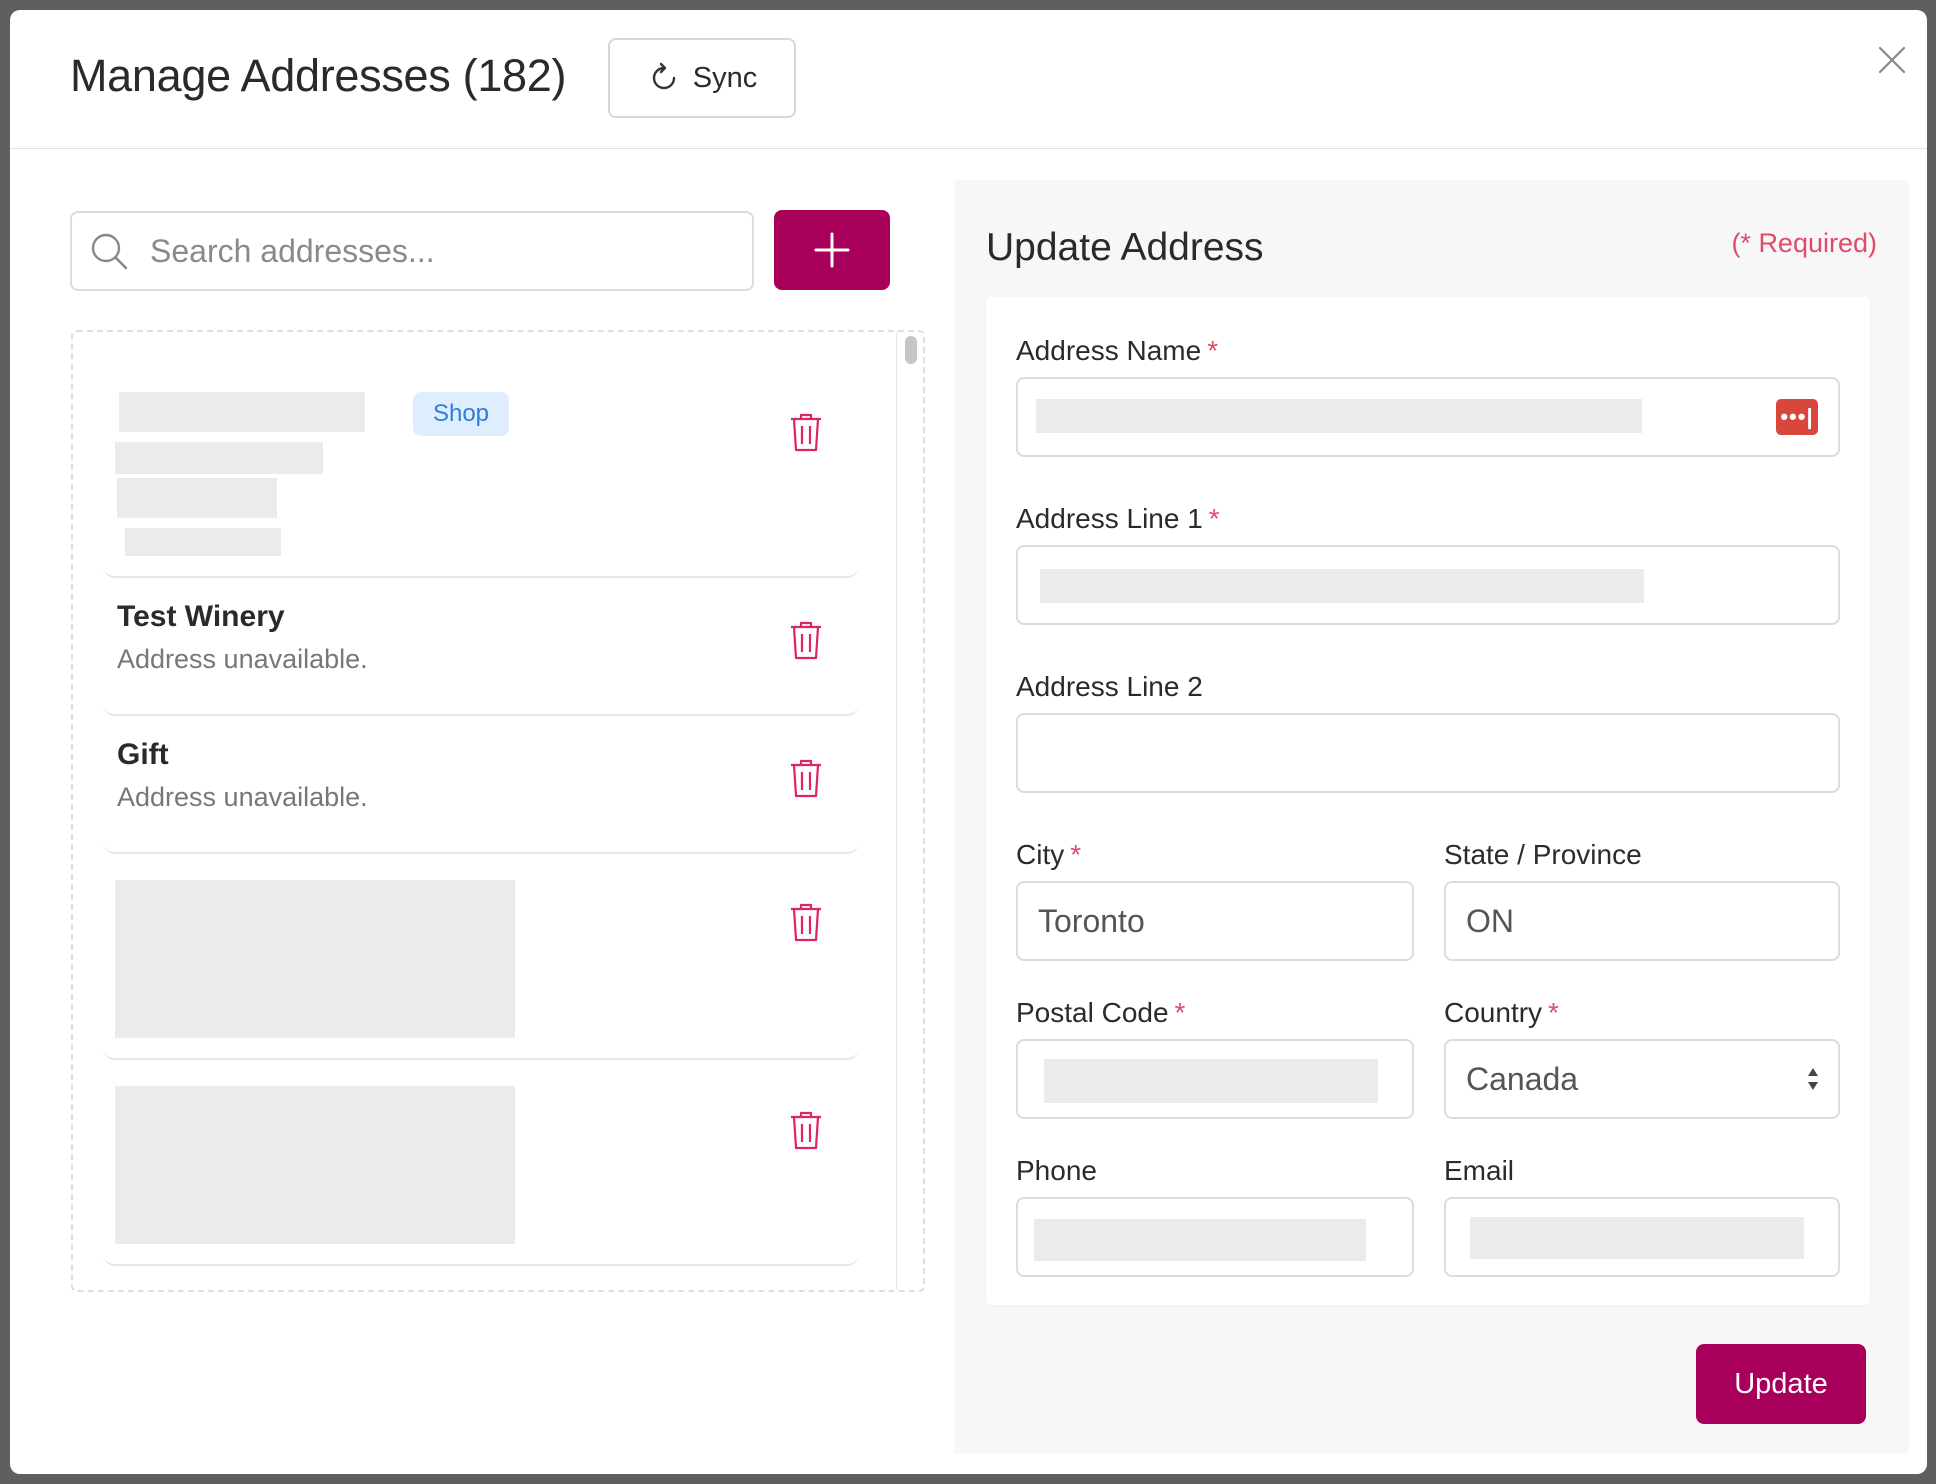  What do you see at coordinates (909, 811) in the screenshot?
I see `list-scrollbar` at bounding box center [909, 811].